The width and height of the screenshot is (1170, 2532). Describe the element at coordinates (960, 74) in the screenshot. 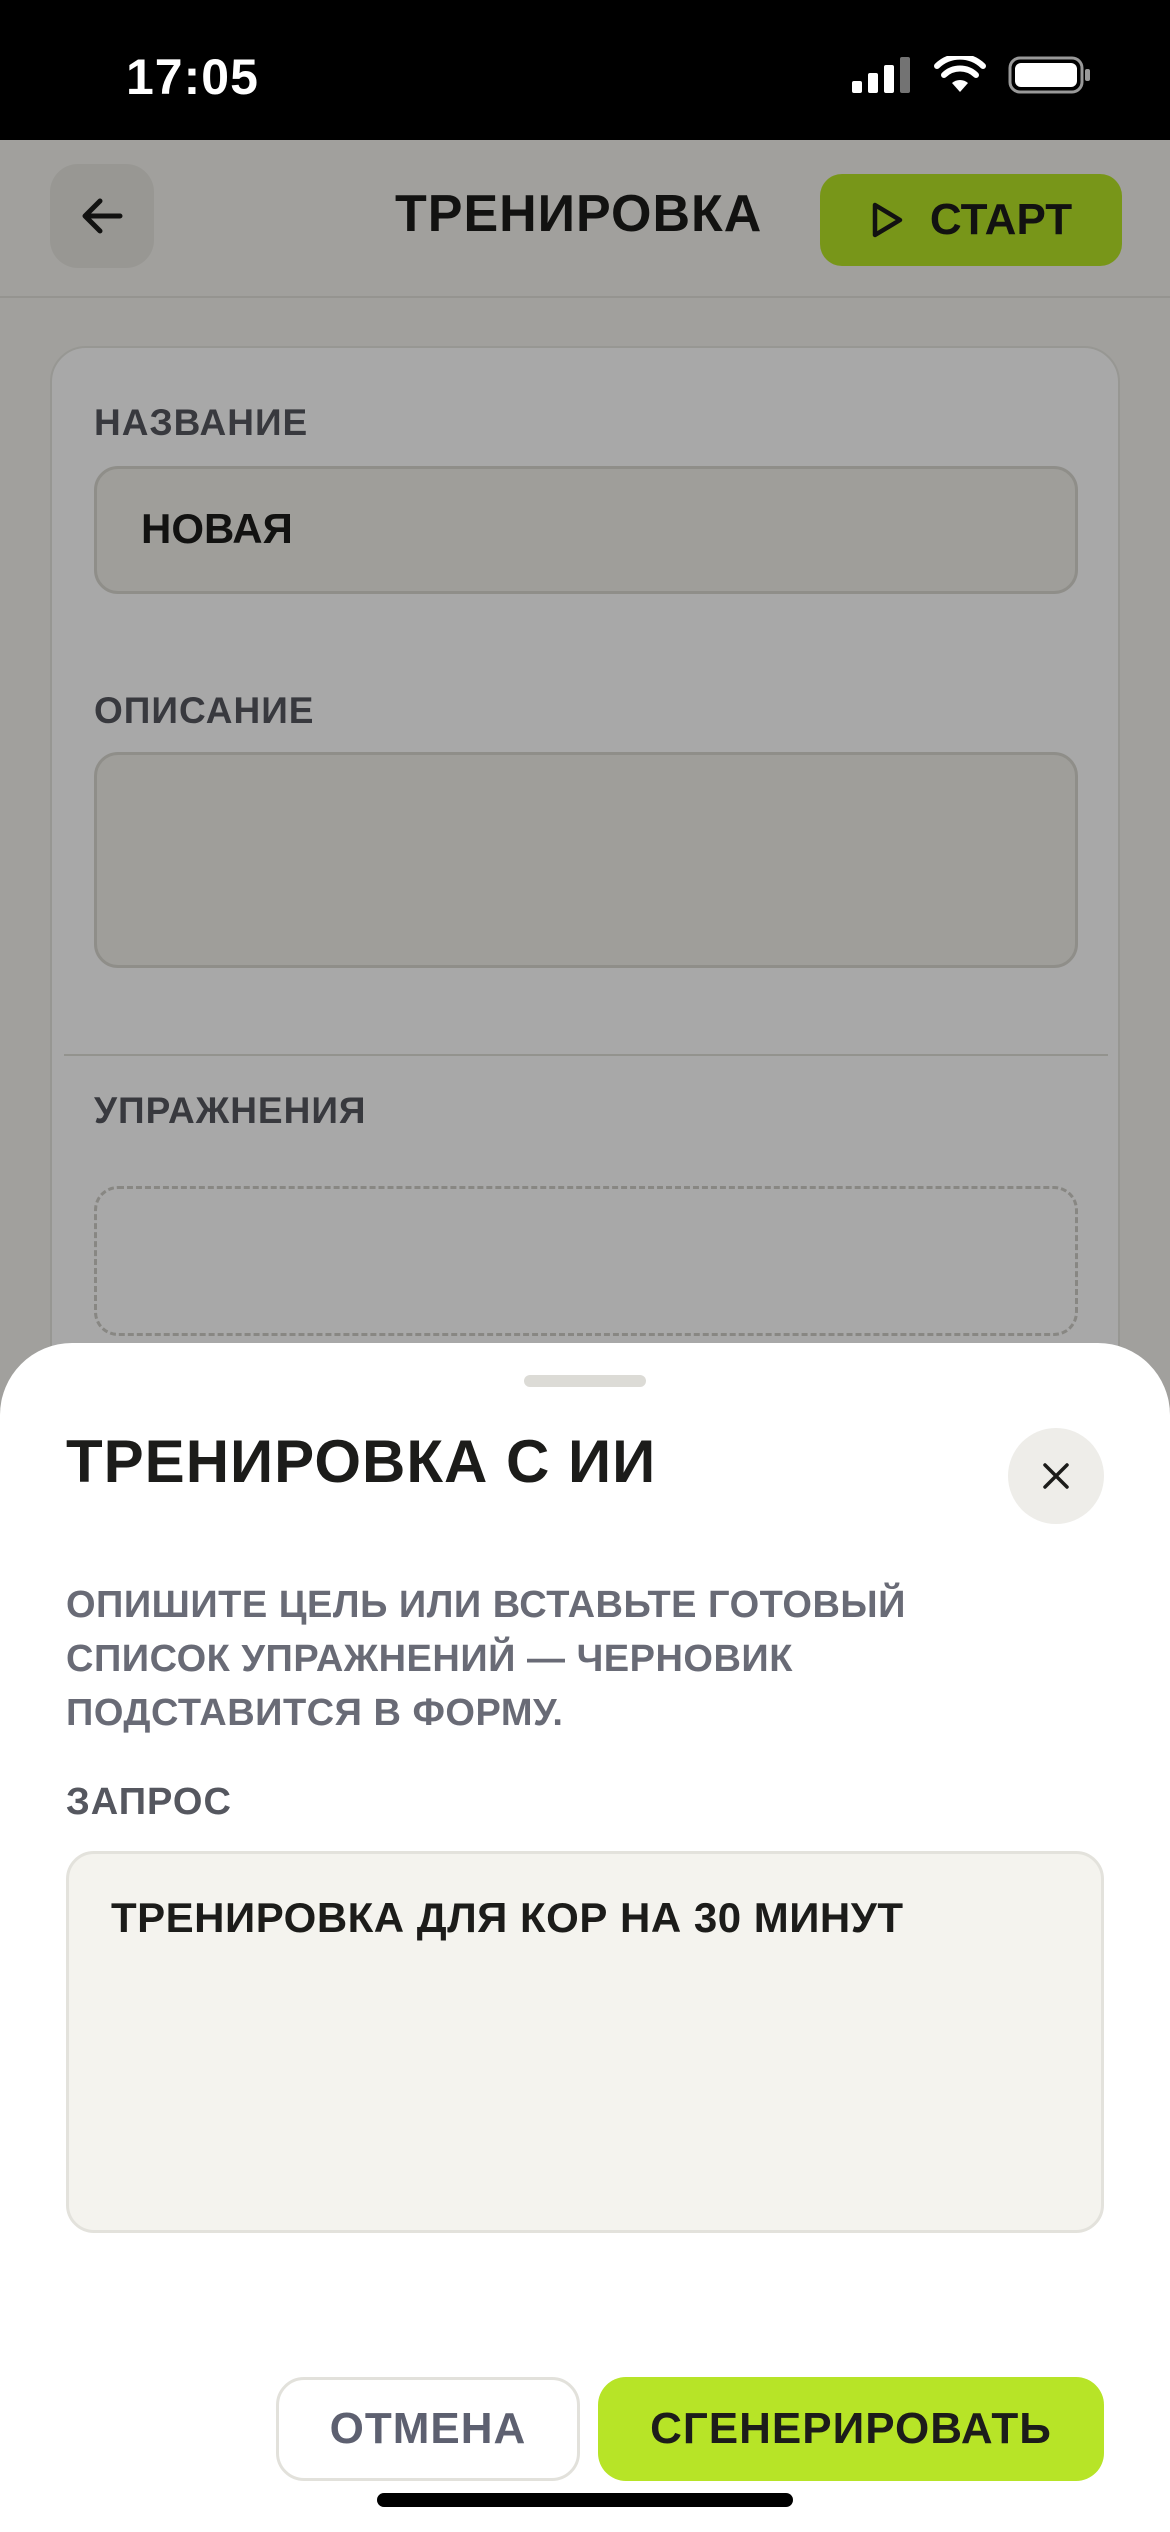

I see `wifi-icon` at that location.